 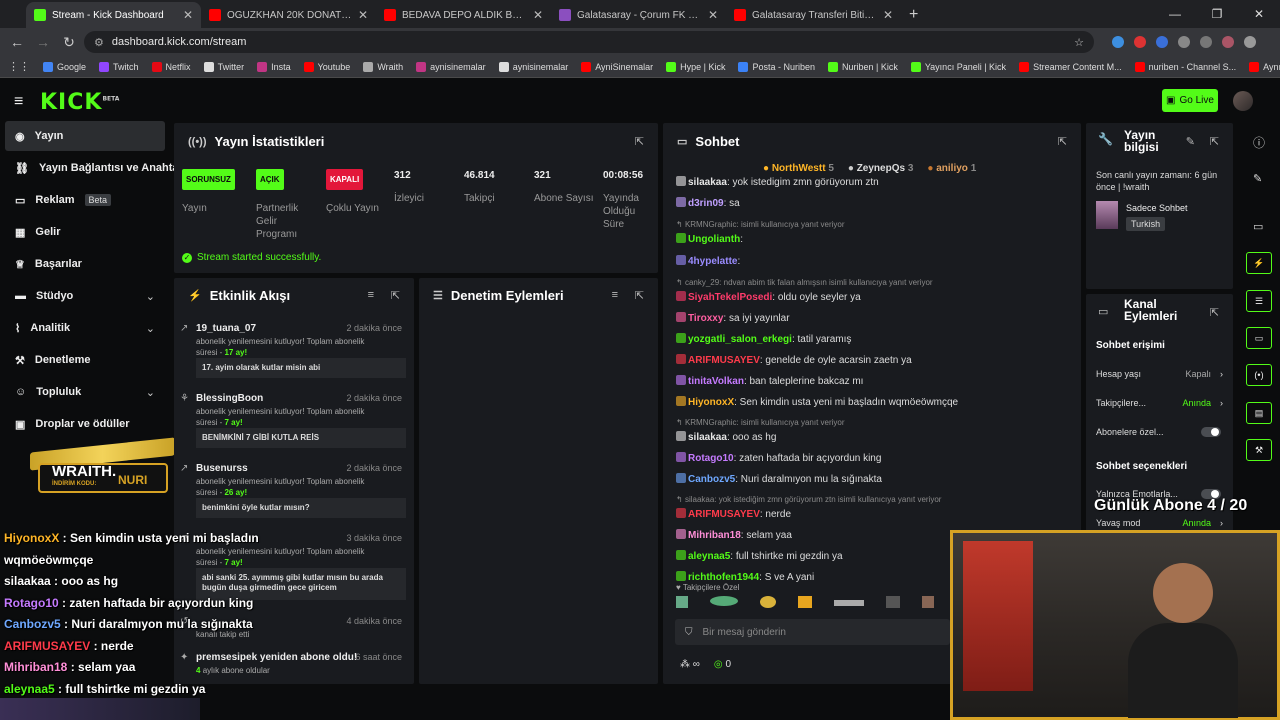 What do you see at coordinates (18, 102) in the screenshot?
I see `menu-hamburger-icon: ≡` at bounding box center [18, 102].